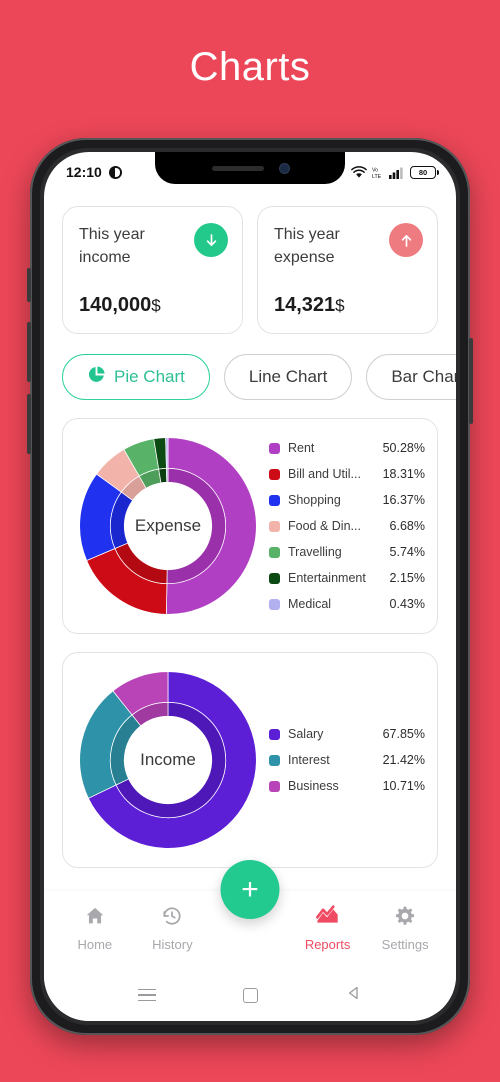  I want to click on legend-value: 21.42%, so click(403, 760).